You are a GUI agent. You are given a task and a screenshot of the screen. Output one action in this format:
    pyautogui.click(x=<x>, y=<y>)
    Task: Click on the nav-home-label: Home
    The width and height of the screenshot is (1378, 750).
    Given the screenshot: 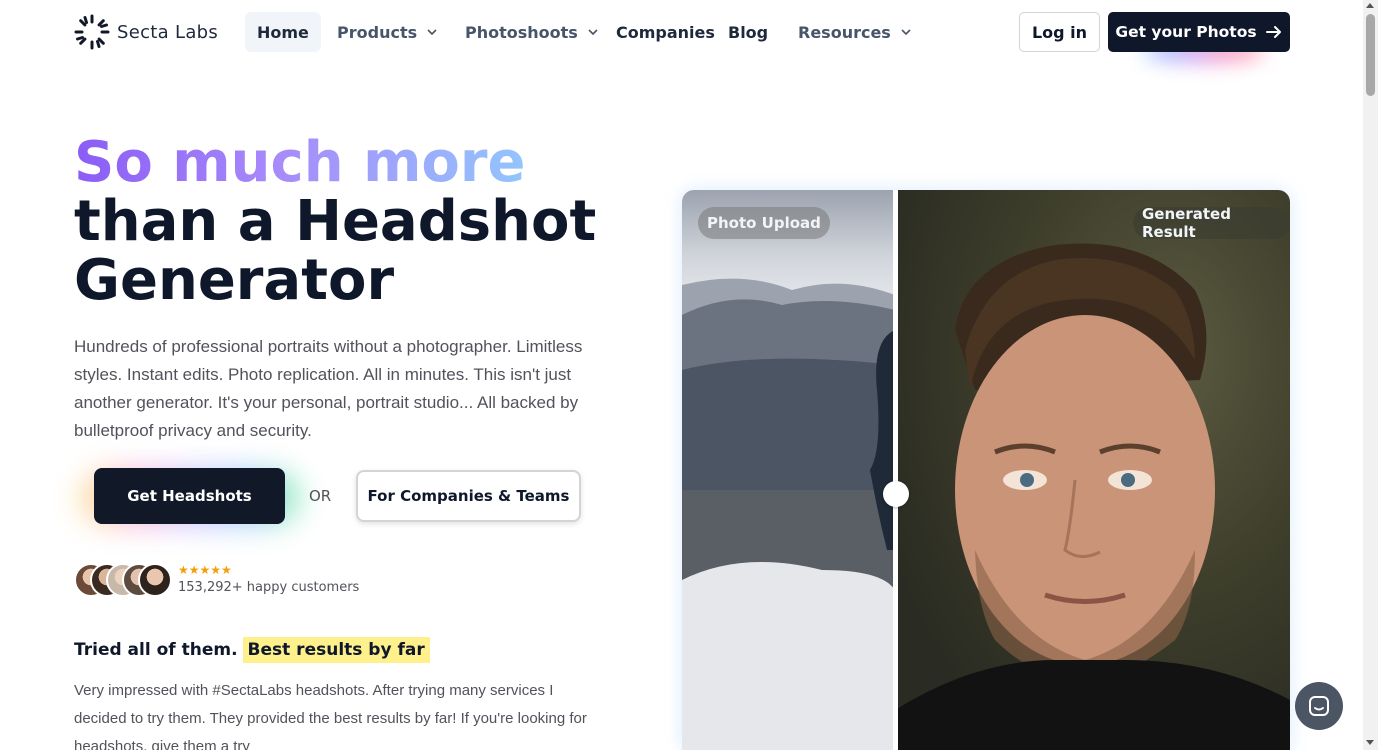 What is the action you would take?
    pyautogui.click(x=283, y=32)
    